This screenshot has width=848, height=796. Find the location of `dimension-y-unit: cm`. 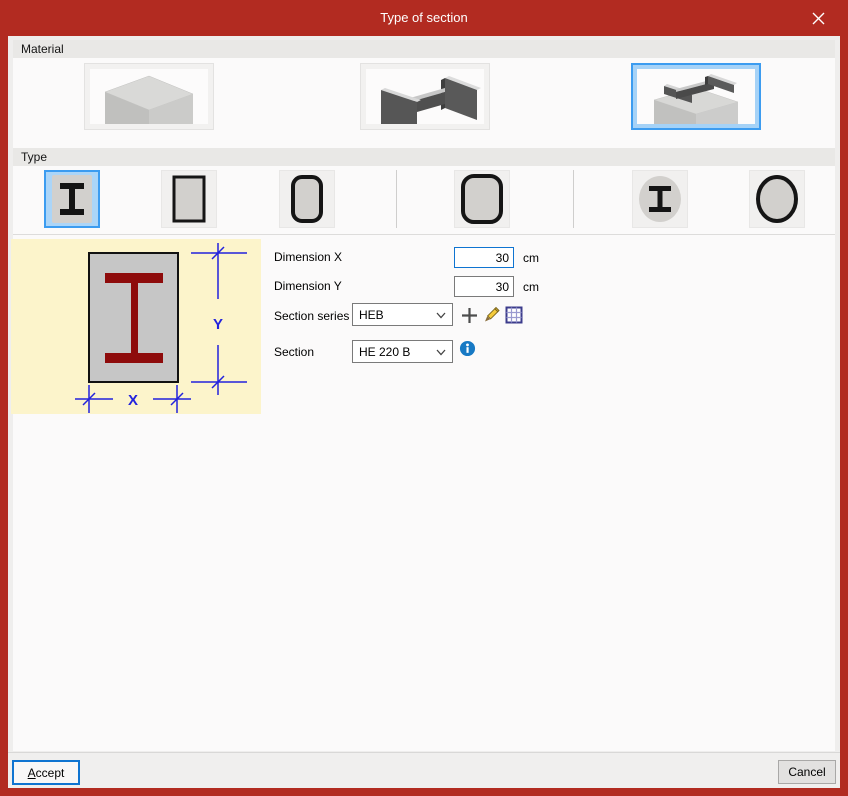

dimension-y-unit: cm is located at coordinates (531, 287).